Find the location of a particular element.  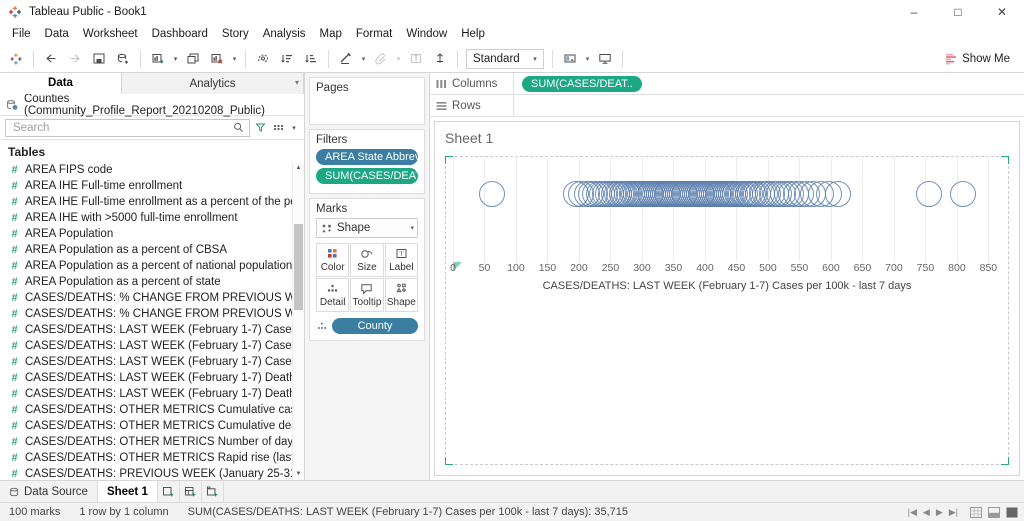

presentation-mode-icon is located at coordinates (605, 59).